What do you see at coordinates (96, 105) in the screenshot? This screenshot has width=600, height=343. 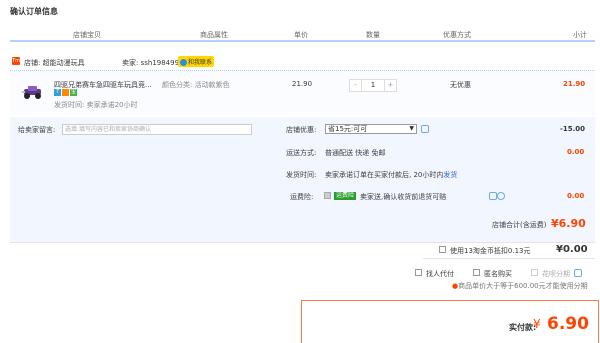 I see `product-delivery: 发货时间: 卖家承诺20小时` at bounding box center [96, 105].